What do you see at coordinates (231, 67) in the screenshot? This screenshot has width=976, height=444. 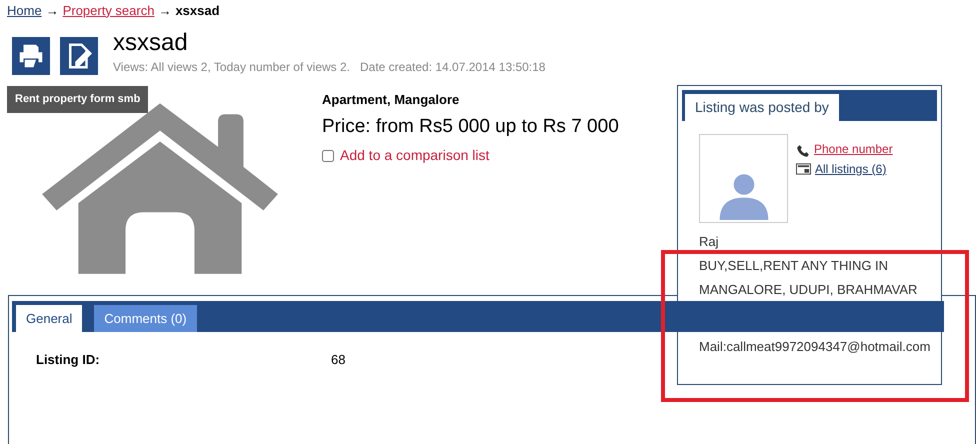 I see `views-text: Views: All views 2, Today number of views 2.` at bounding box center [231, 67].